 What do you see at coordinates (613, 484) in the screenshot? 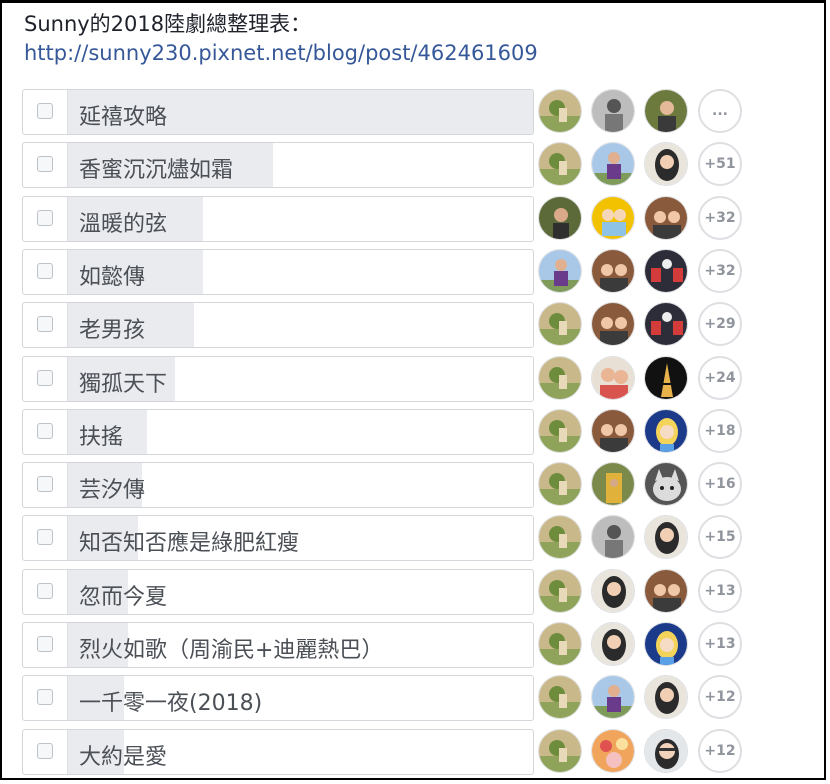
I see `yellow-door-avatar` at bounding box center [613, 484].